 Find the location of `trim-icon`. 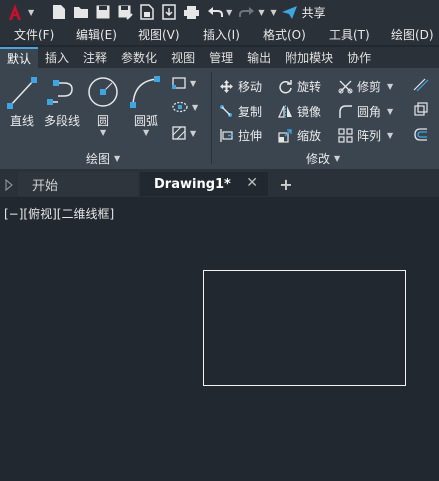

trim-icon is located at coordinates (345, 87).